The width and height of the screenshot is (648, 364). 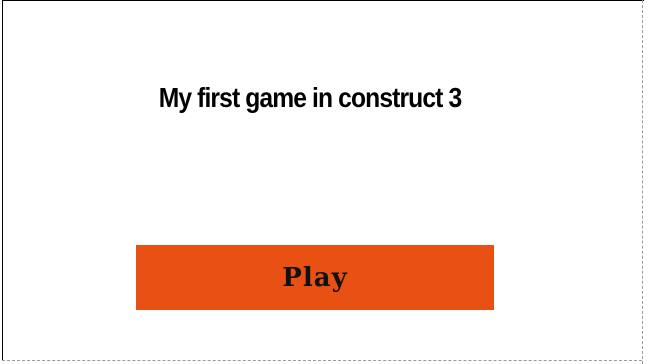 I want to click on play-button-label: Play, so click(x=315, y=277).